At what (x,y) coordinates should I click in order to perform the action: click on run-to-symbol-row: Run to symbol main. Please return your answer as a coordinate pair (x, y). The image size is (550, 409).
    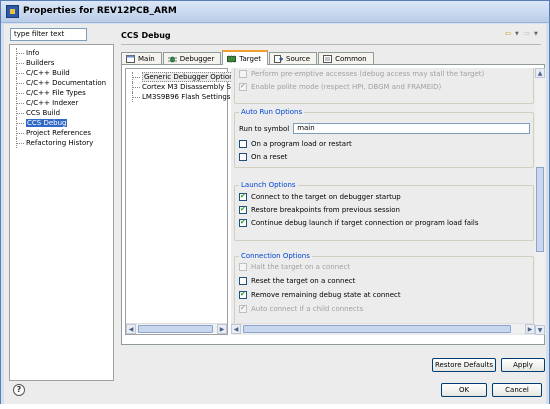
    Looking at the image, I should click on (385, 128).